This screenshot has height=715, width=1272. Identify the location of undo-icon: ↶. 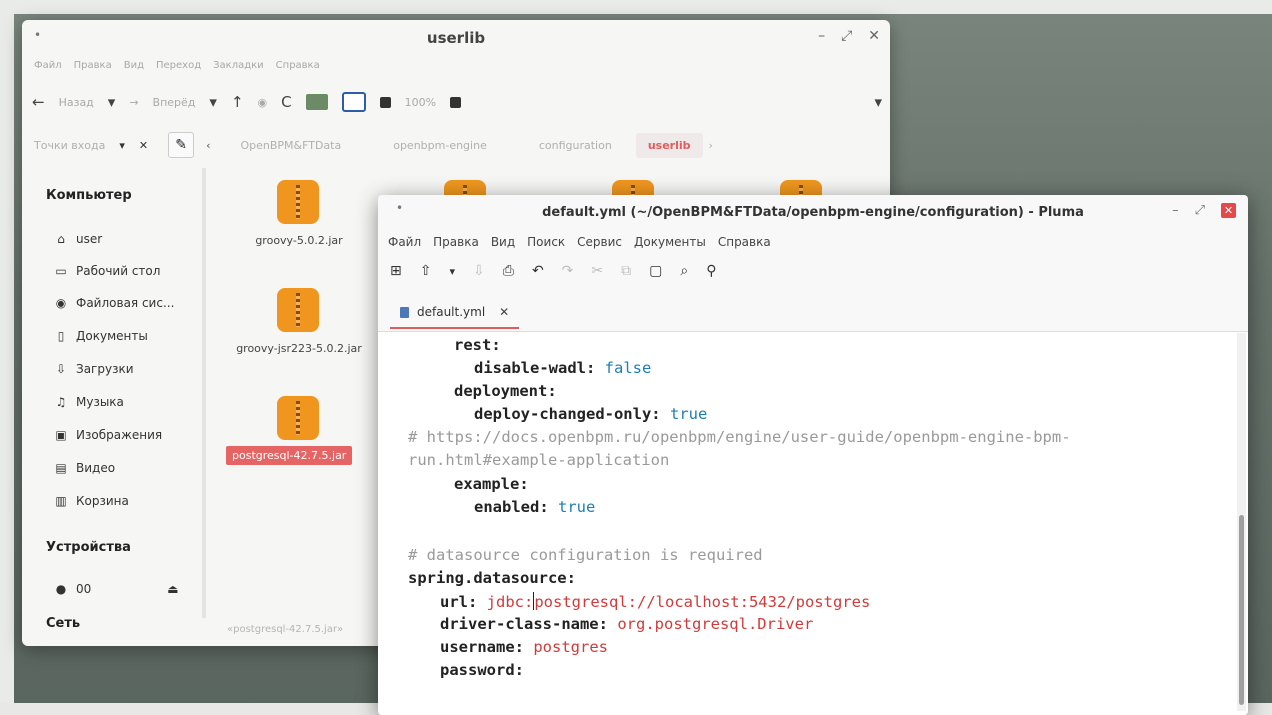
(538, 271).